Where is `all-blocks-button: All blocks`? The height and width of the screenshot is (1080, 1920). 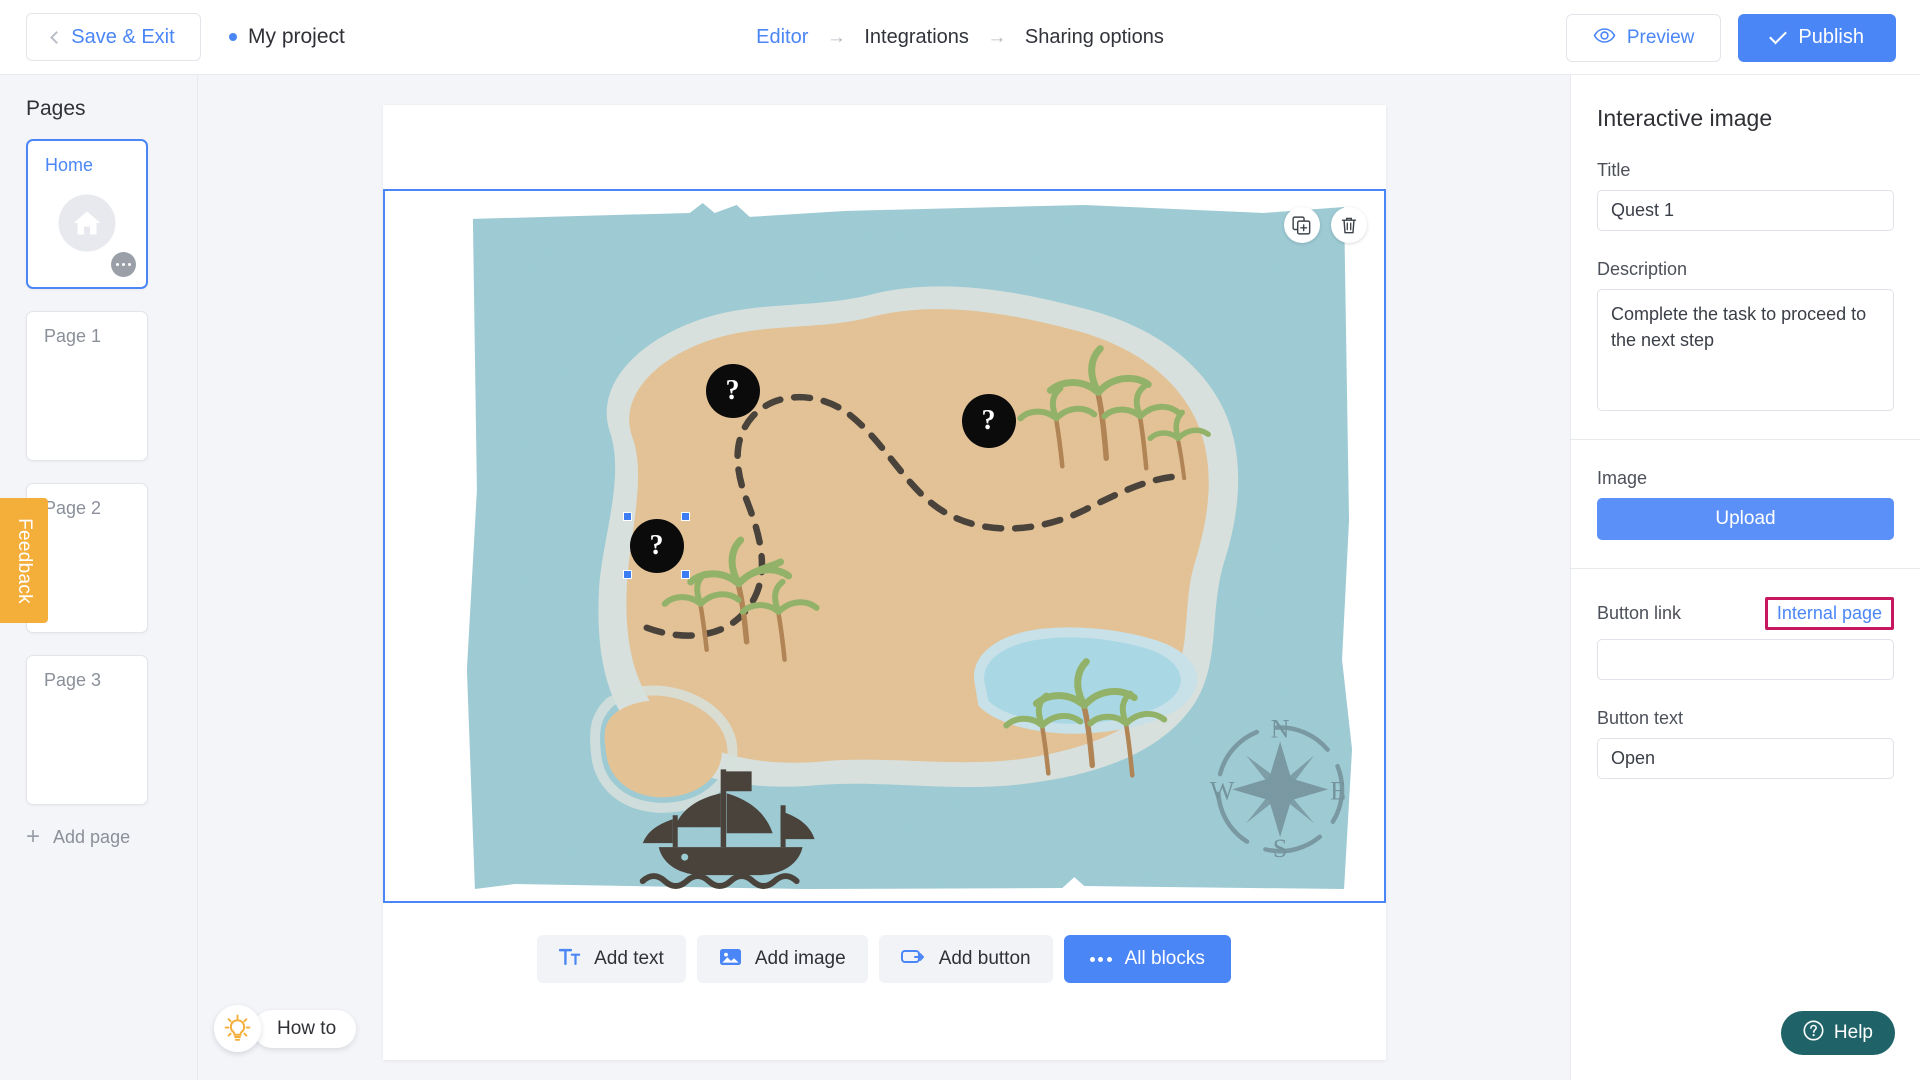
all-blocks-button: All blocks is located at coordinates (1147, 959).